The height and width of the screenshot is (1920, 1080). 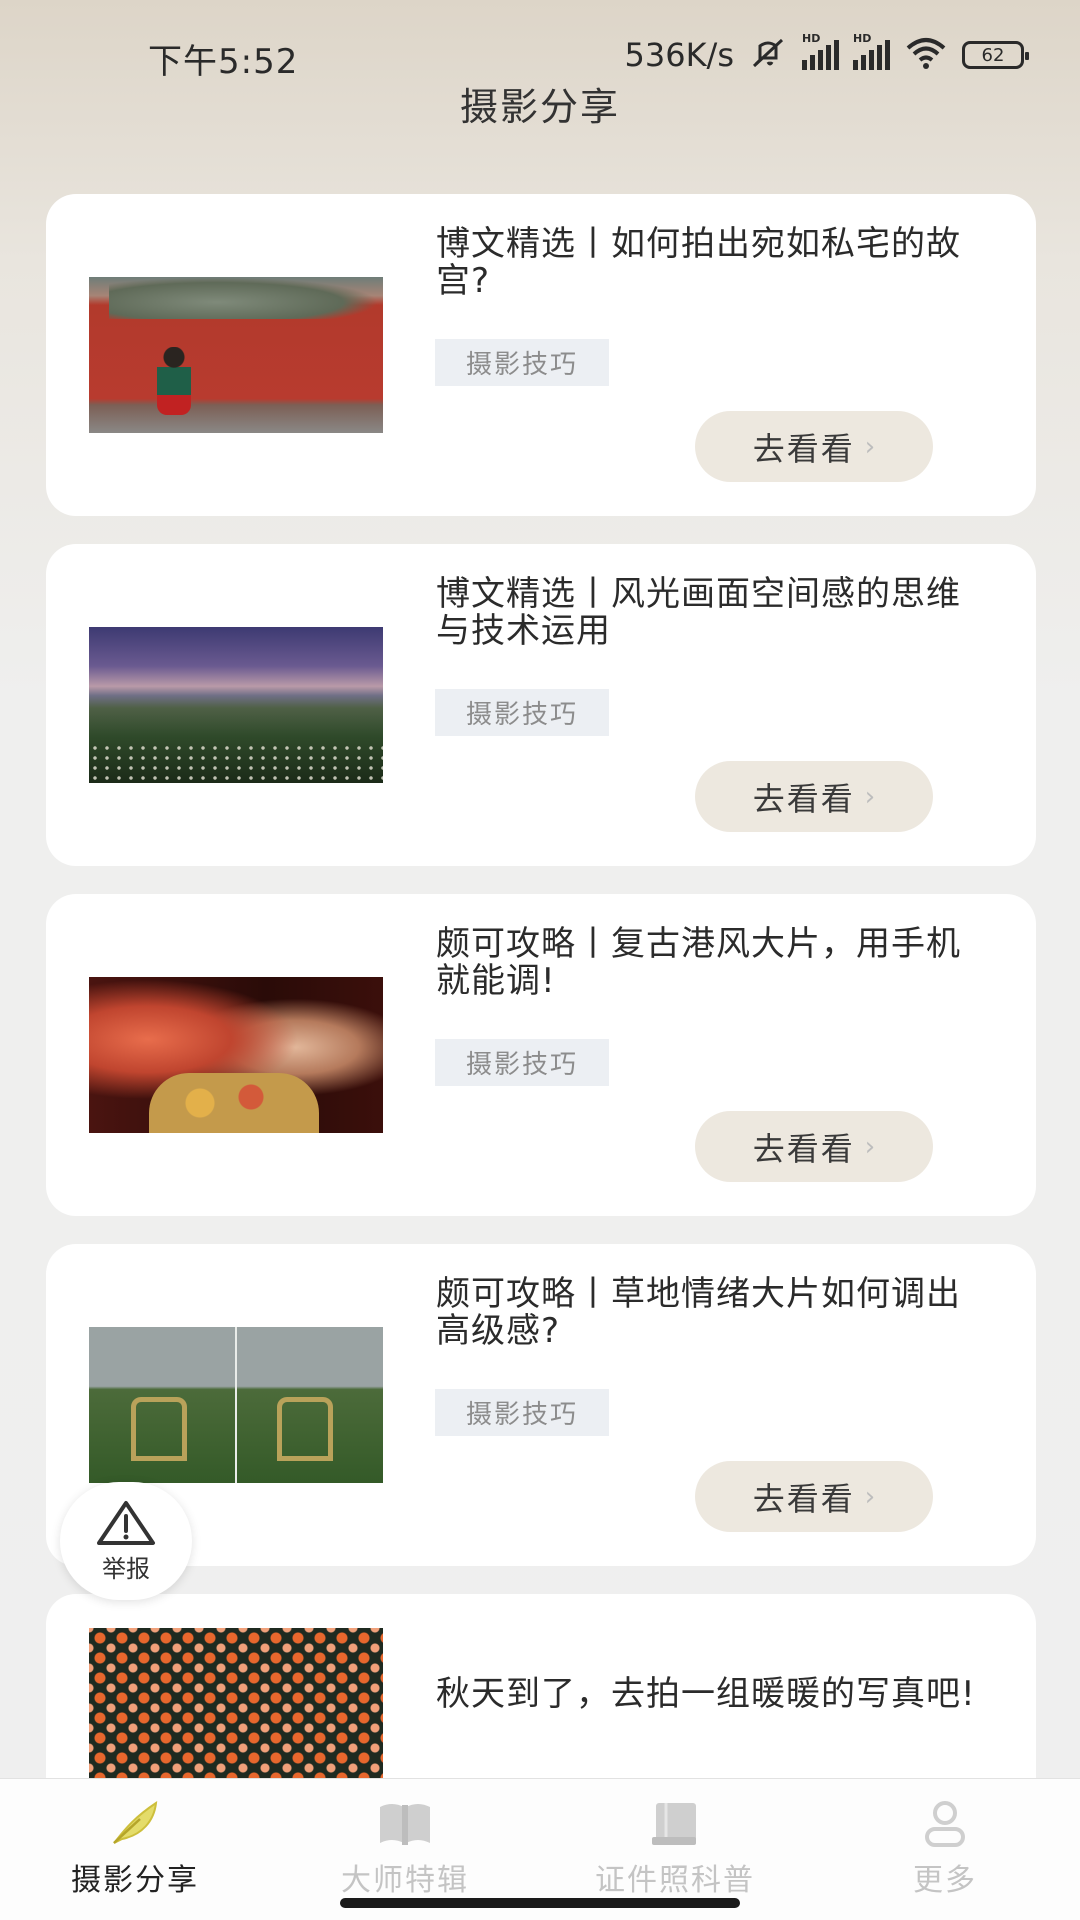 I want to click on home-indicator, so click(x=540, y=1903).